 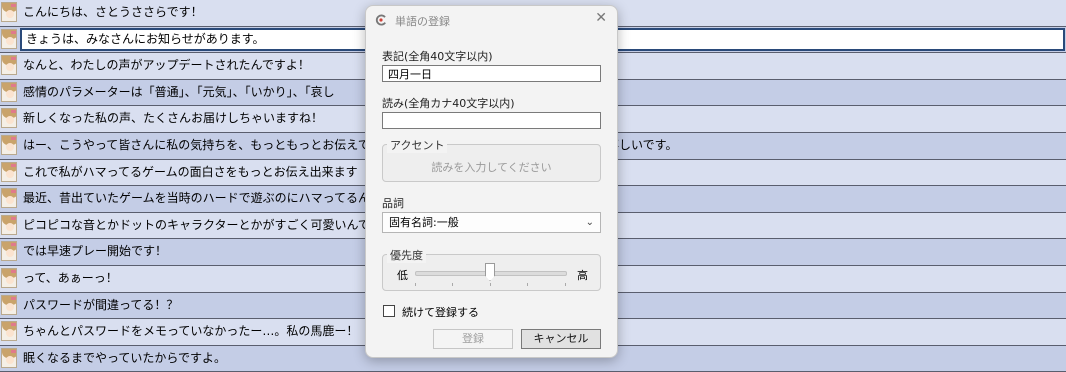 I want to click on part-of-speech-label: 品詞, so click(x=393, y=203).